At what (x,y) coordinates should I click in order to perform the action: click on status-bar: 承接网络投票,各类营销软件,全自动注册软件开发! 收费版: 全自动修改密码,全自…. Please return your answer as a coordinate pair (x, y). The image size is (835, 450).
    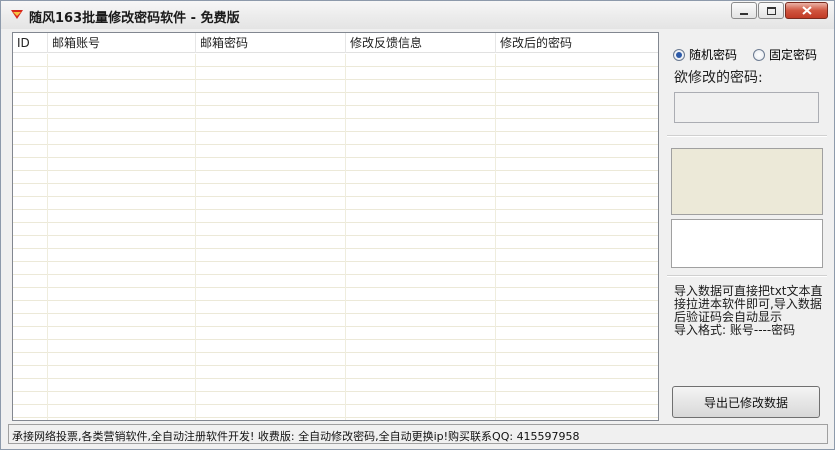
    Looking at the image, I should click on (418, 434).